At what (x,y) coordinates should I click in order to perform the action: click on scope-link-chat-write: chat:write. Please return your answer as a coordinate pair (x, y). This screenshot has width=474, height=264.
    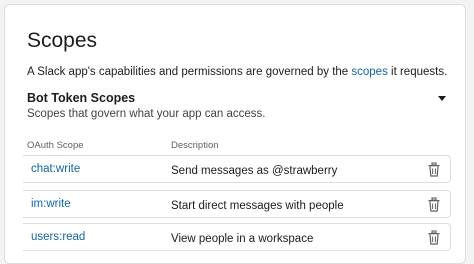
    Looking at the image, I should click on (55, 169).